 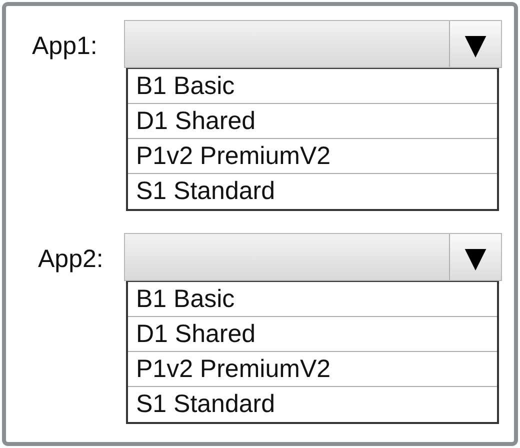 What do you see at coordinates (64, 46) in the screenshot?
I see `field-label: App1:` at bounding box center [64, 46].